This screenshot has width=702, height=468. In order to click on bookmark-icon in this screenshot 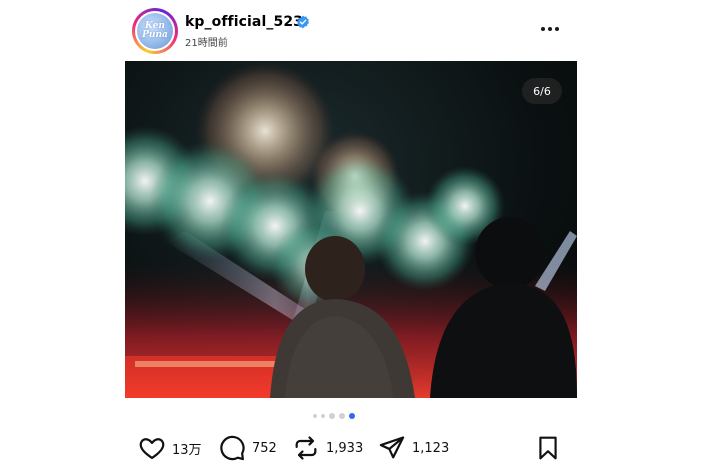, I will do `click(548, 448)`.